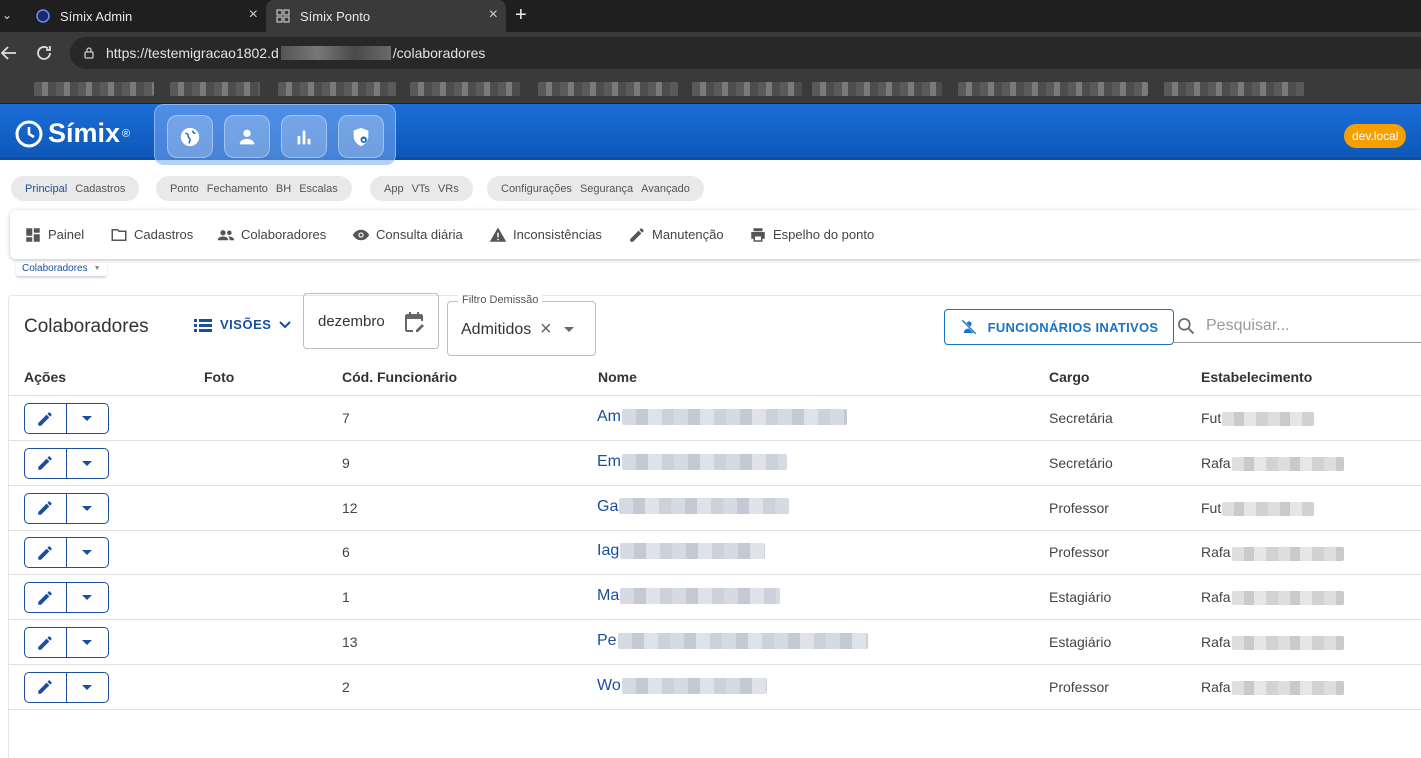 This screenshot has height=758, width=1421. Describe the element at coordinates (46, 189) in the screenshot. I see `group-item-principal: Principal` at that location.